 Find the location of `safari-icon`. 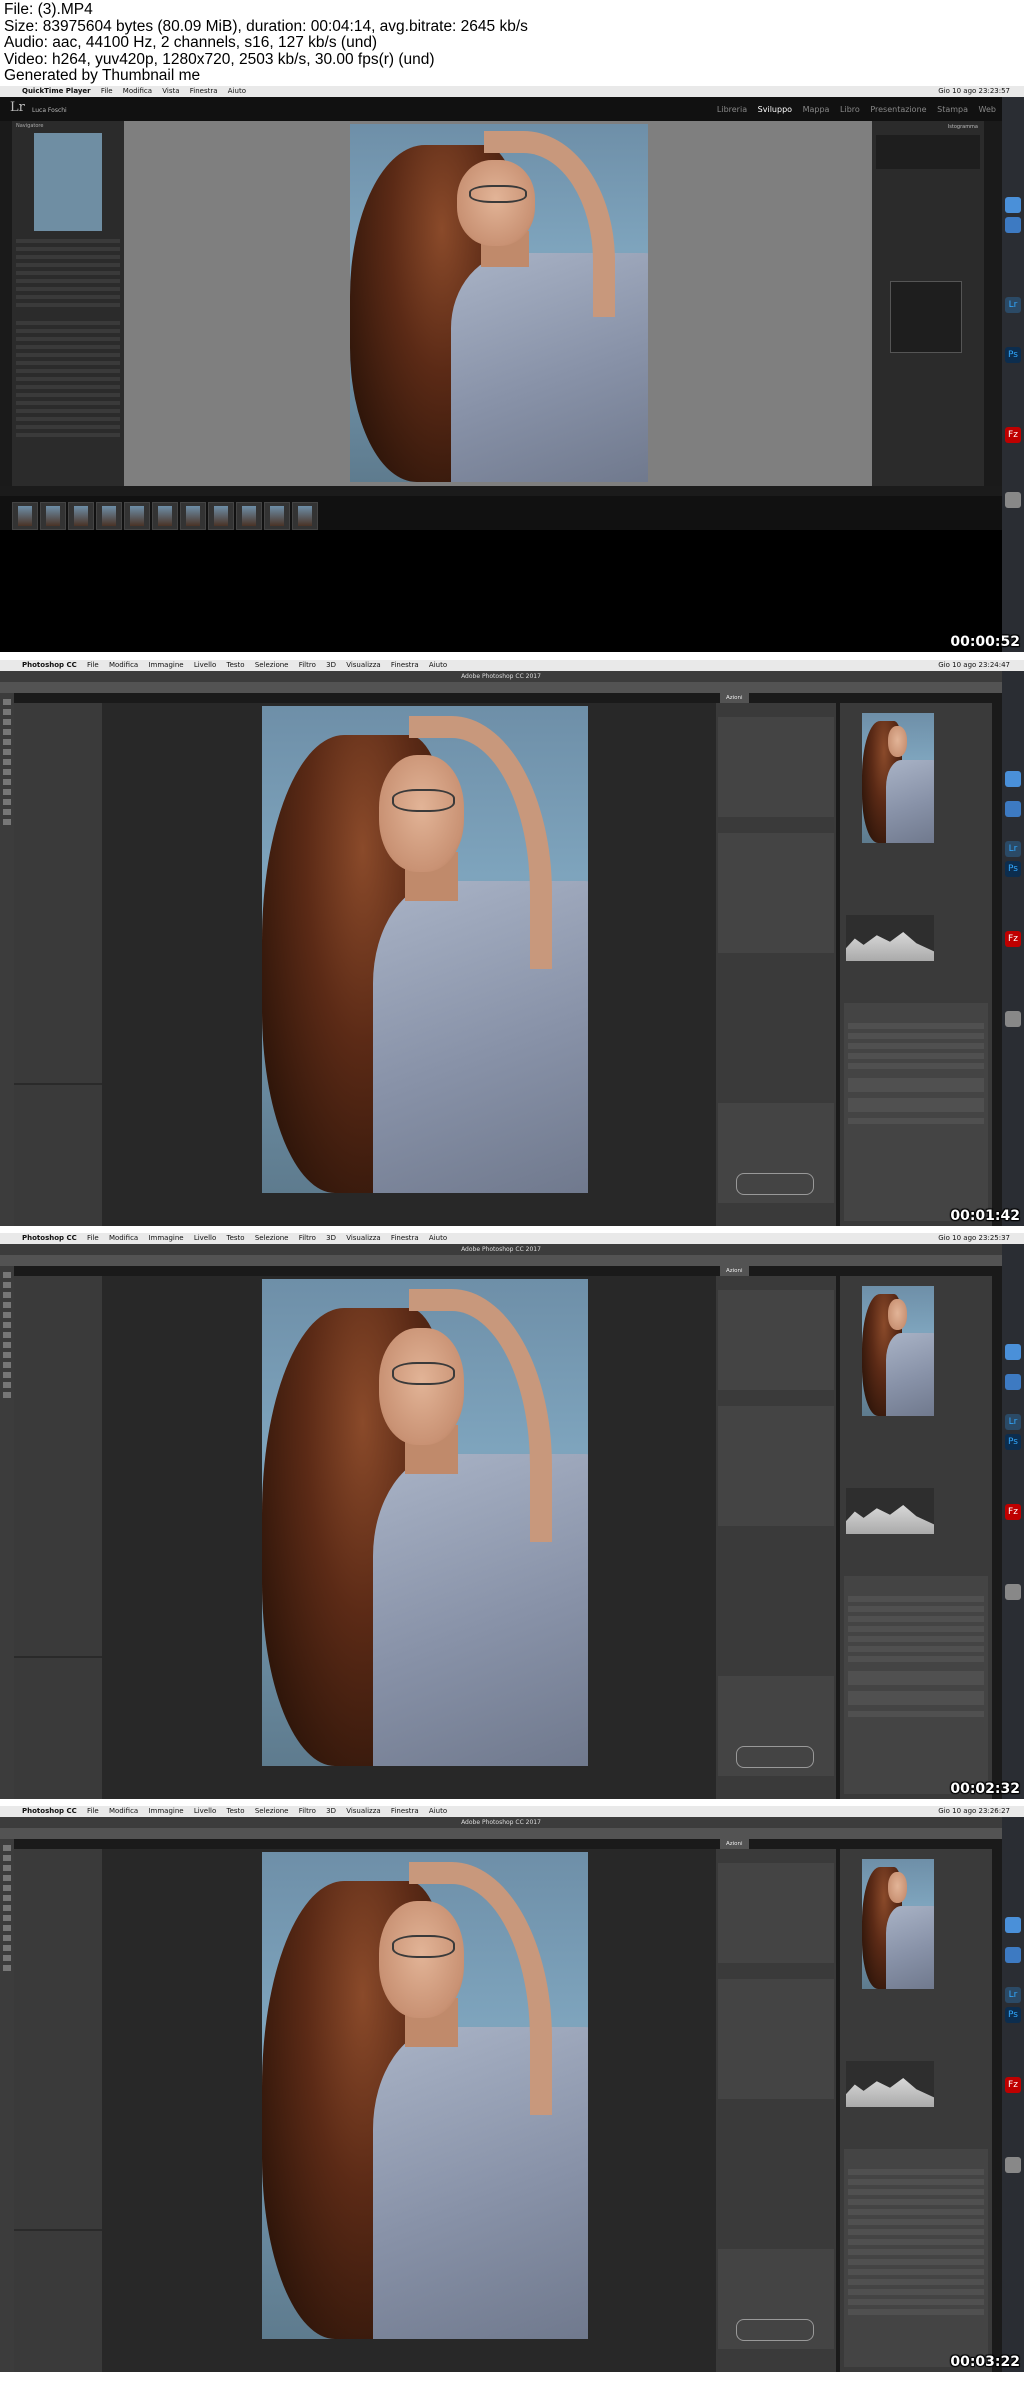

safari-icon is located at coordinates (1013, 225).